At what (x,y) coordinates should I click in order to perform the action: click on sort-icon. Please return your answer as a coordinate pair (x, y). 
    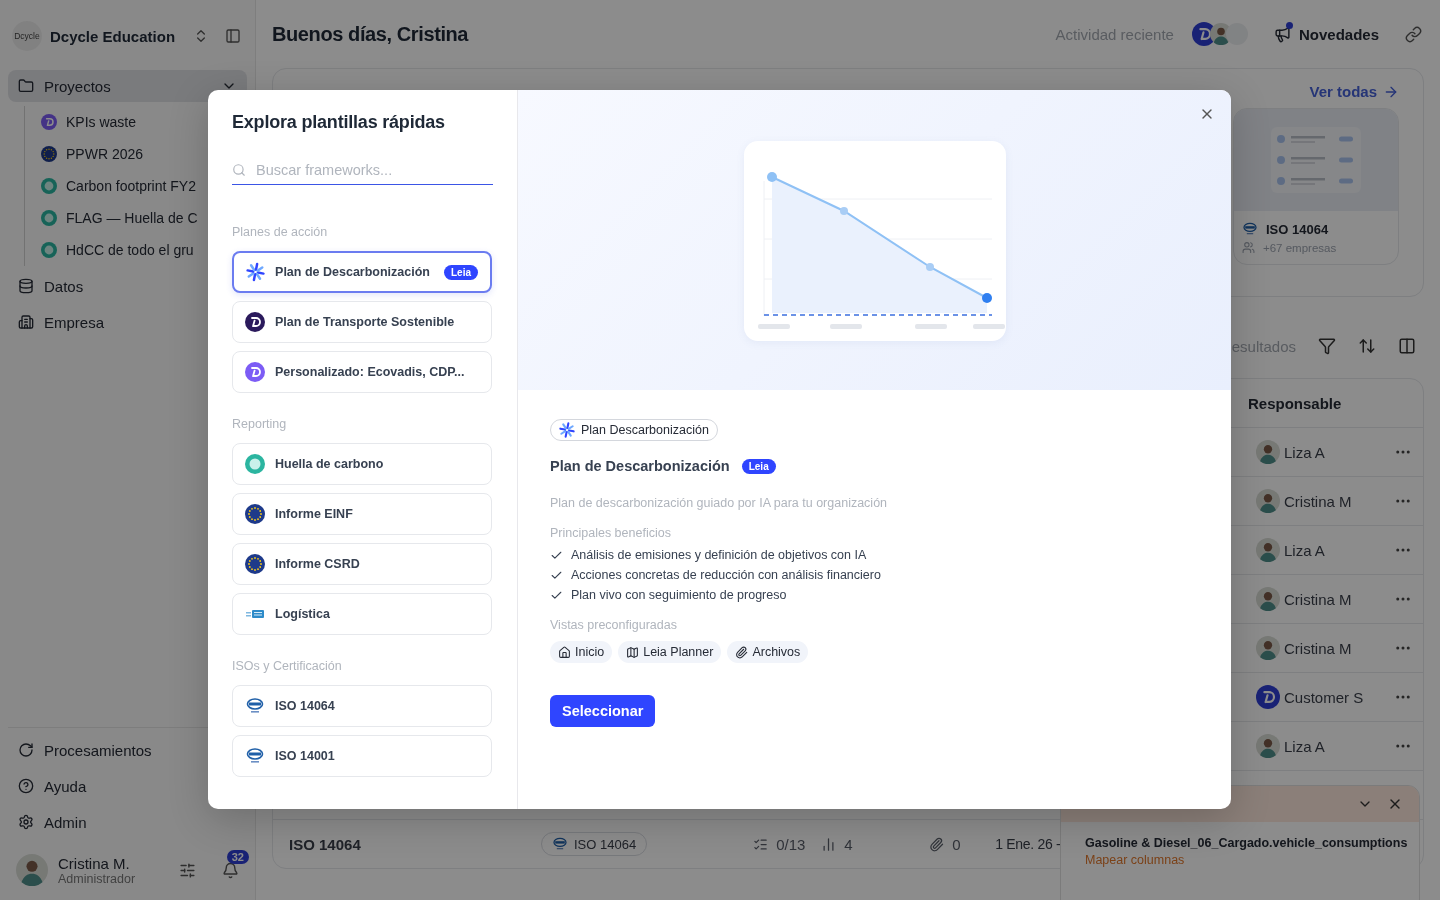
    Looking at the image, I should click on (1367, 346).